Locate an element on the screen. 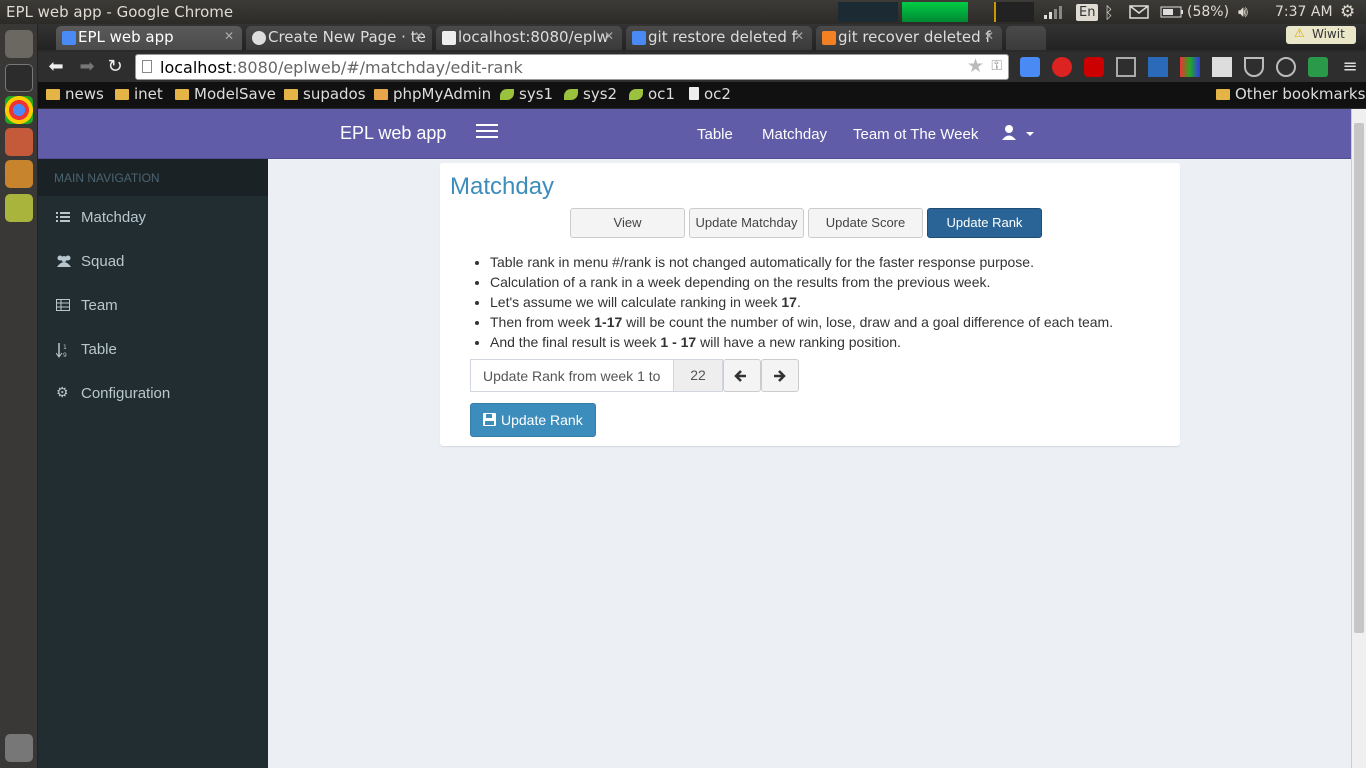 Image resolution: width=1366 pixels, height=768 pixels. sublime-icon is located at coordinates (19, 174).